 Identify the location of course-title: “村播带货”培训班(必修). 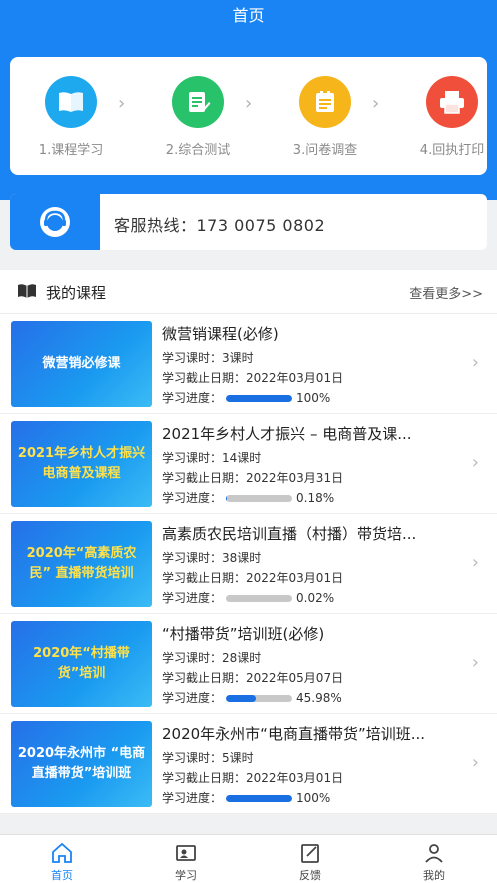
(243, 634).